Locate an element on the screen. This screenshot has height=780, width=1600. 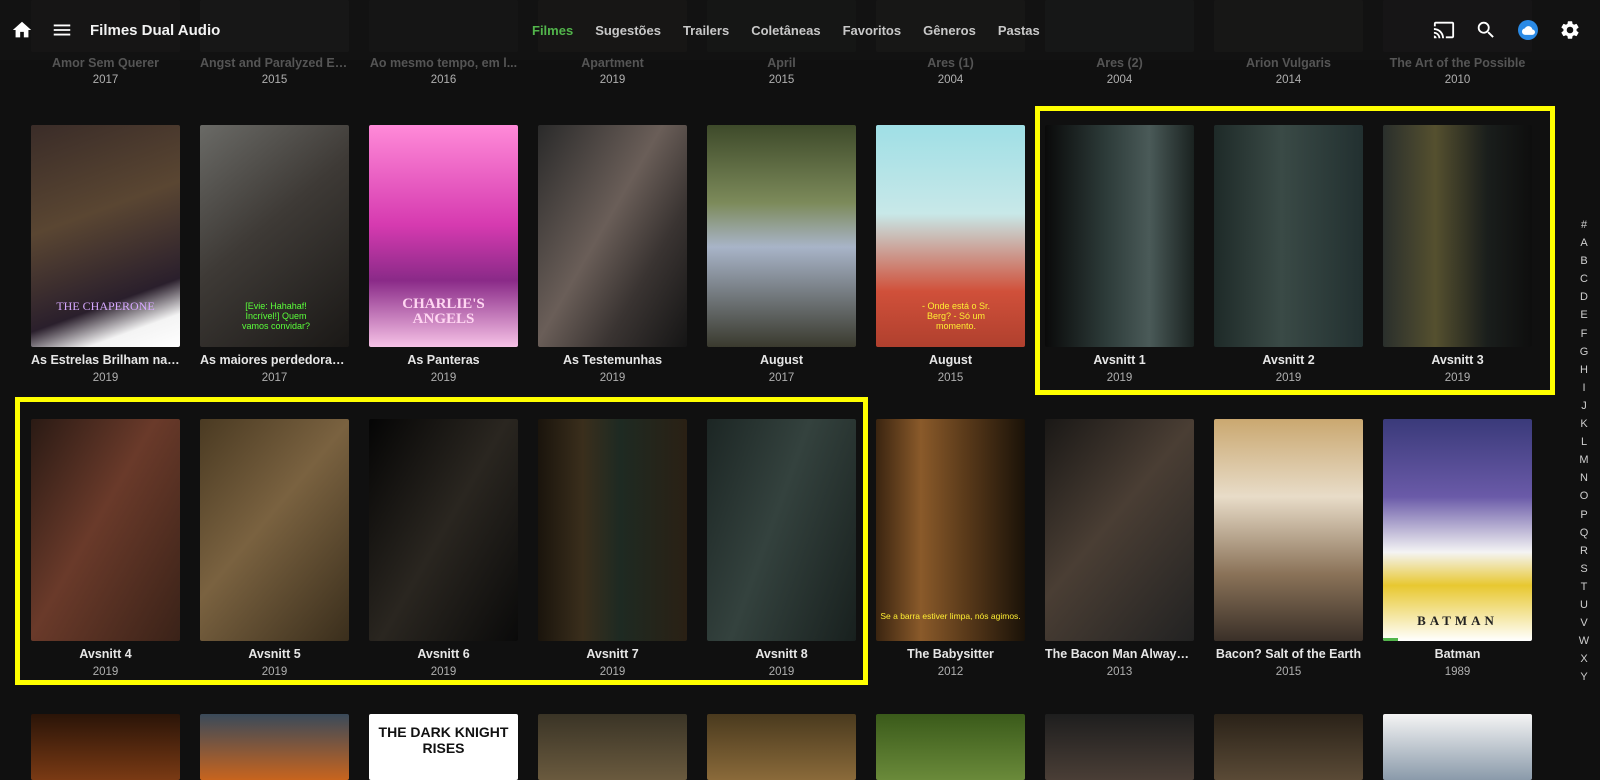
alphabet-letter: S is located at coordinates (1584, 569).